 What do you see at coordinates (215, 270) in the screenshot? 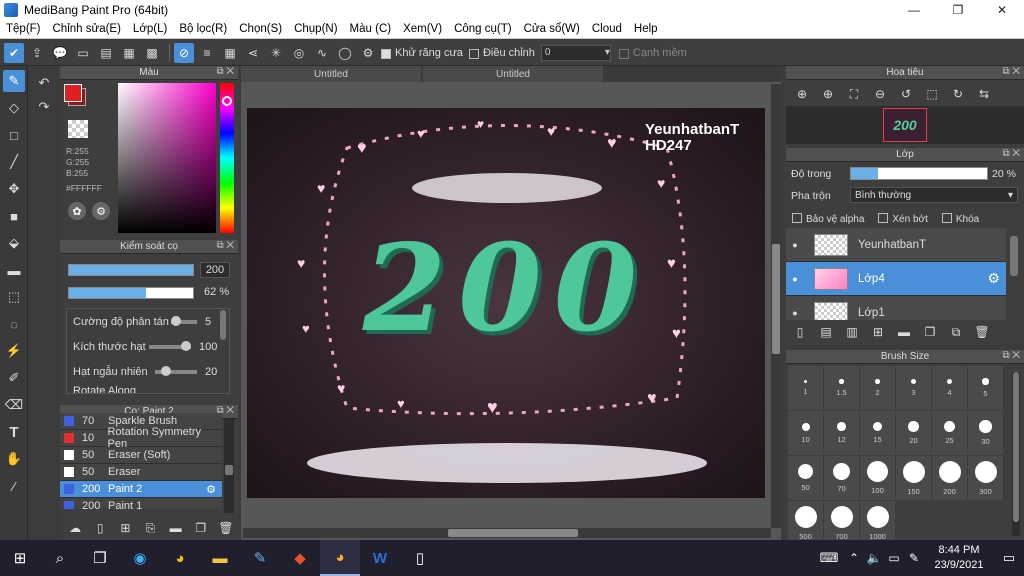
I see `brush-size-value: 200` at bounding box center [215, 270].